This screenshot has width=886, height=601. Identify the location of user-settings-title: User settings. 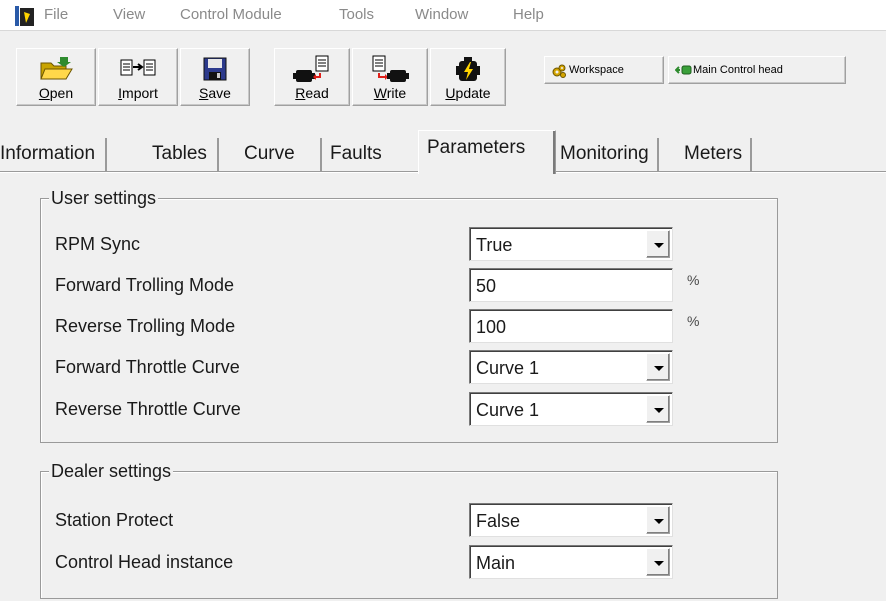
(104, 198).